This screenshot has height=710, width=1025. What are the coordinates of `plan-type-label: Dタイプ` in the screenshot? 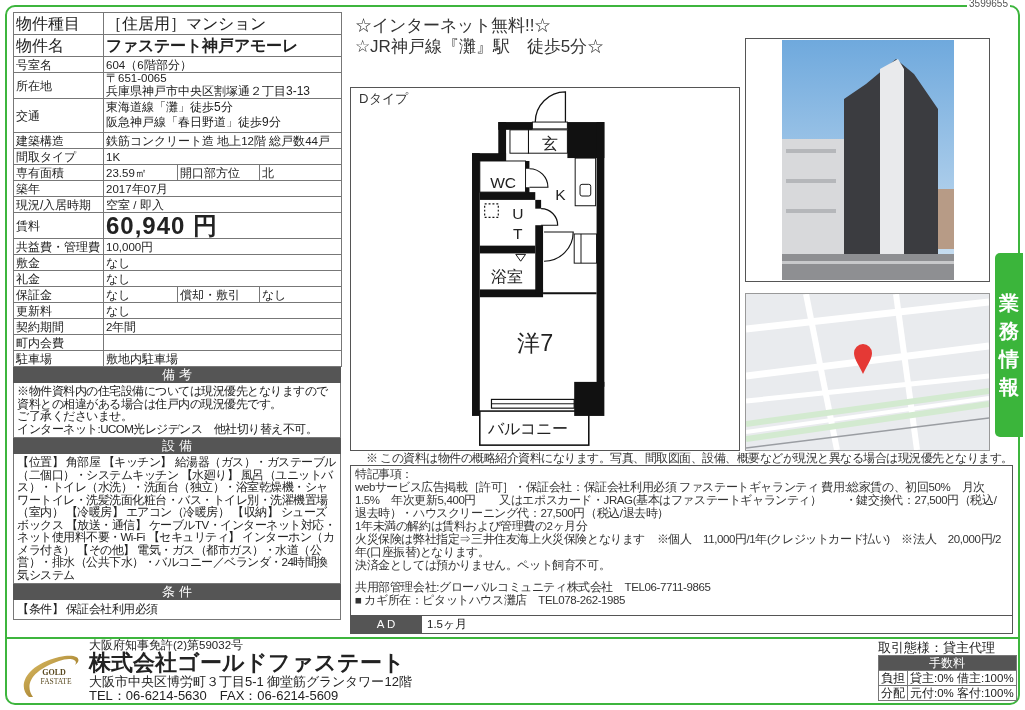 It's located at (383, 98).